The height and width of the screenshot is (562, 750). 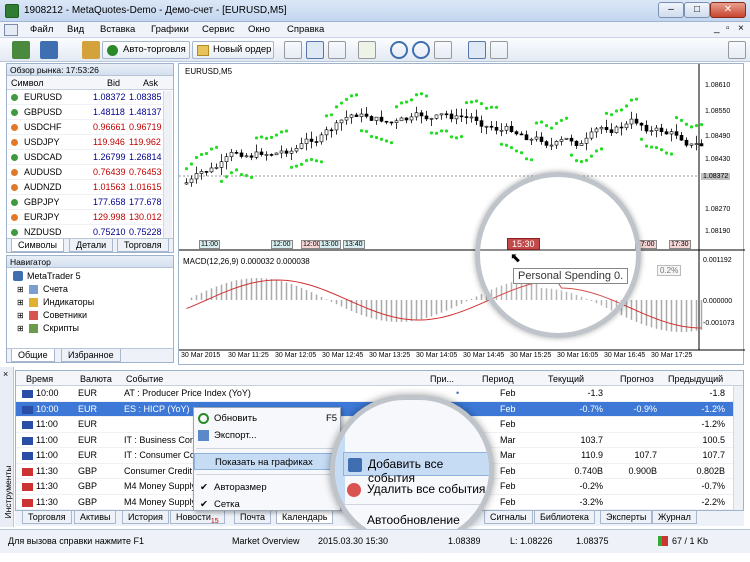 What do you see at coordinates (259, 29) in the screenshot?
I see `menu-window: Окно` at bounding box center [259, 29].